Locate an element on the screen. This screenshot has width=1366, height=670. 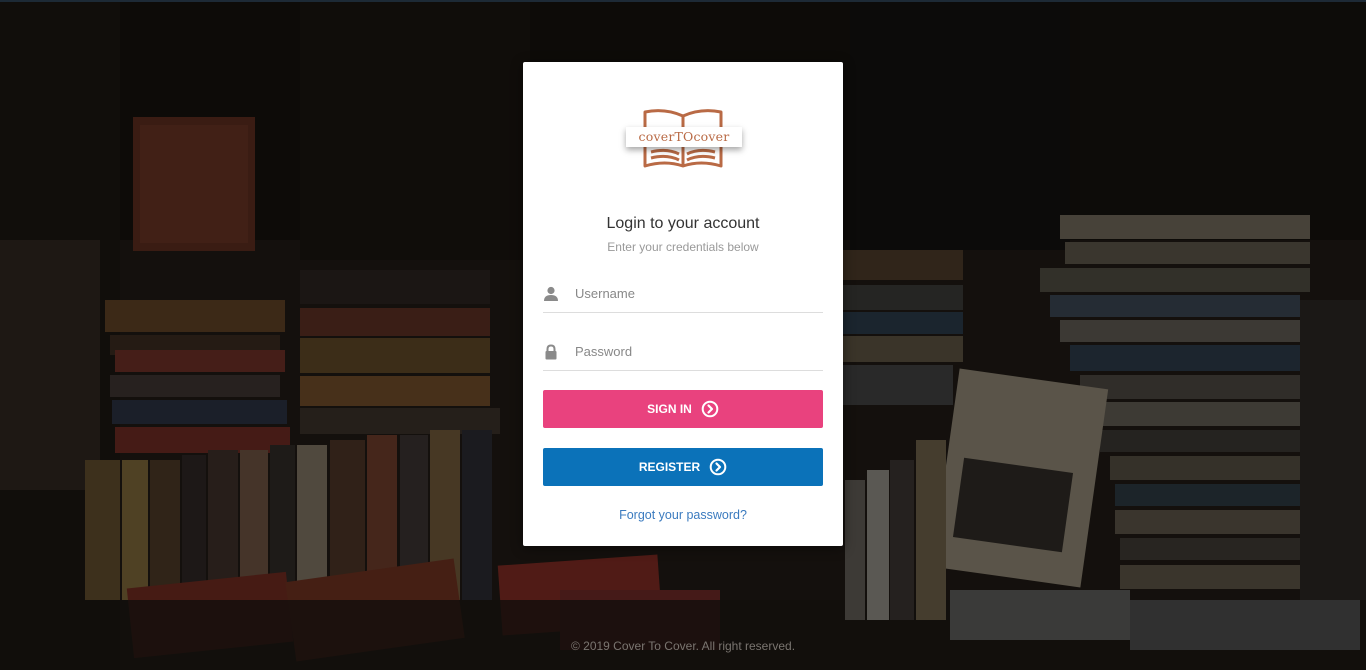
password-input is located at coordinates (695, 351).